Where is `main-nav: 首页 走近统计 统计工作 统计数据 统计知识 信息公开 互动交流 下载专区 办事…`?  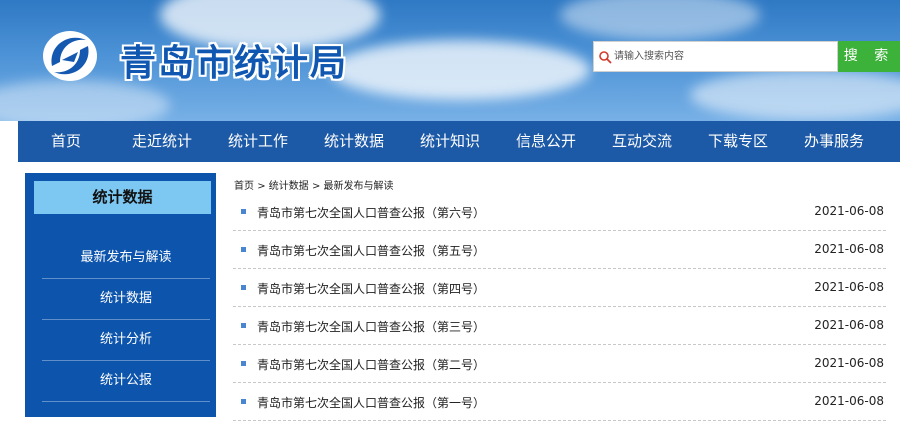
main-nav: 首页 走近统计 统计工作 统计数据 统计知识 信息公开 互动交流 下载专区 办事… is located at coordinates (459, 141).